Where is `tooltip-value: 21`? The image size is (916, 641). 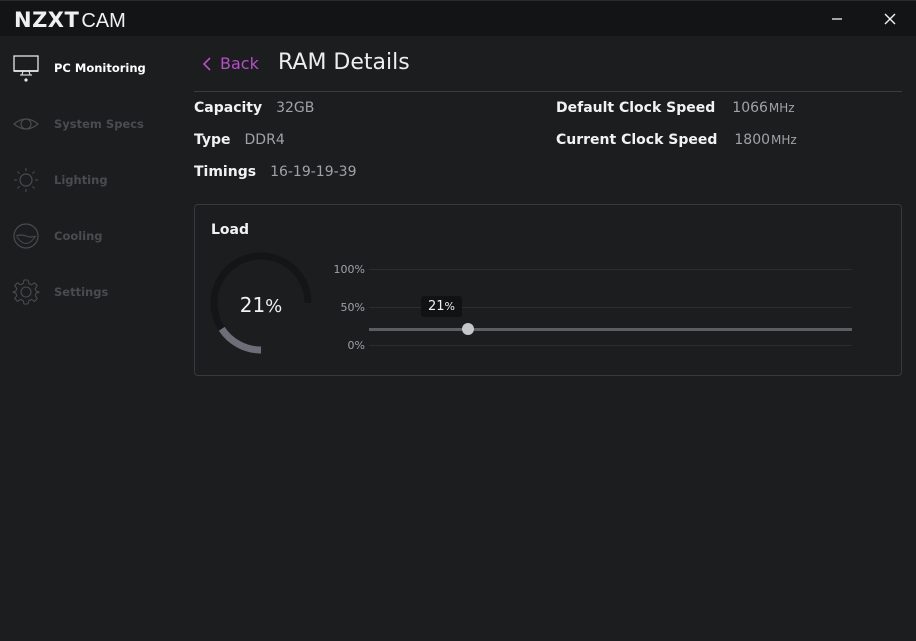
tooltip-value: 21 is located at coordinates (436, 307).